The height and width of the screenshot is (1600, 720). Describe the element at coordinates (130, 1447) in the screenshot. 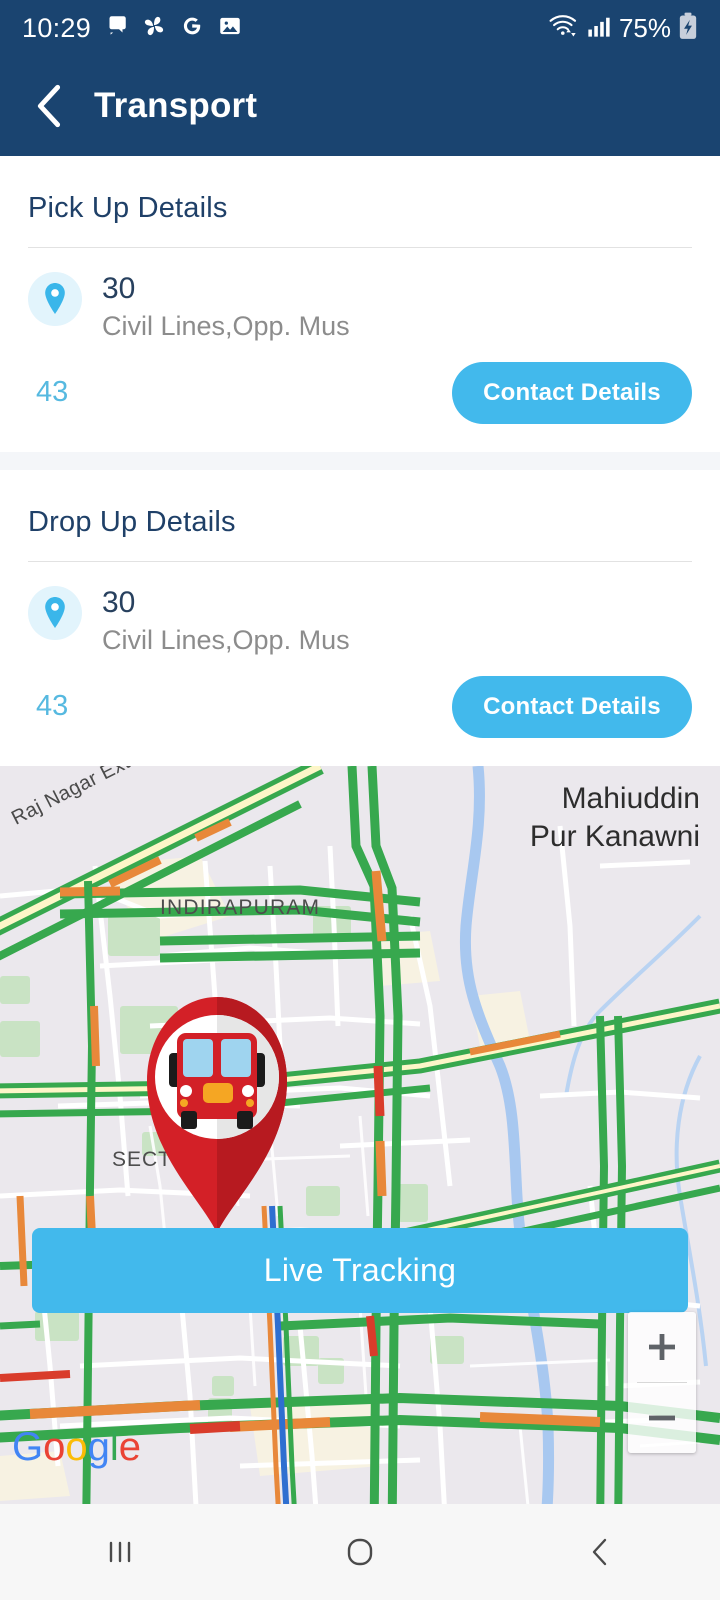

I see `google-logo-letter: e` at that location.